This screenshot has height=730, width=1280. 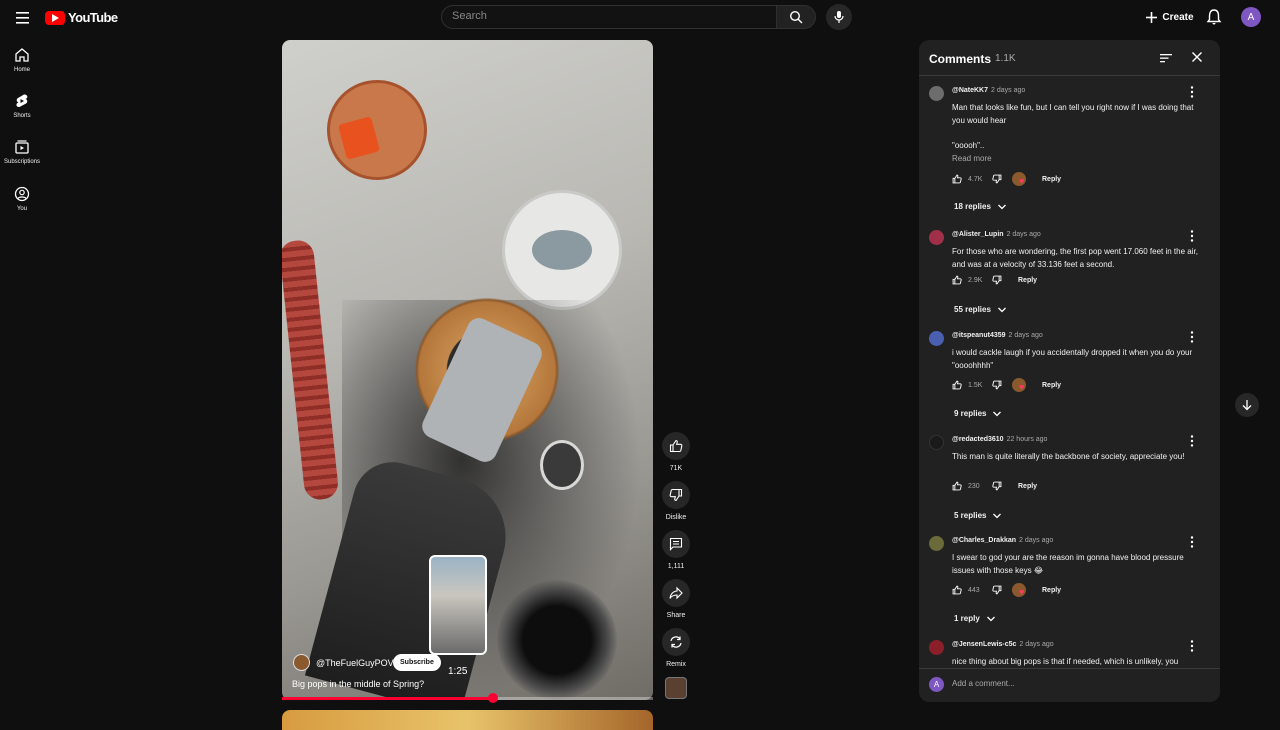 I want to click on replies-count: 5 replies, so click(x=970, y=515).